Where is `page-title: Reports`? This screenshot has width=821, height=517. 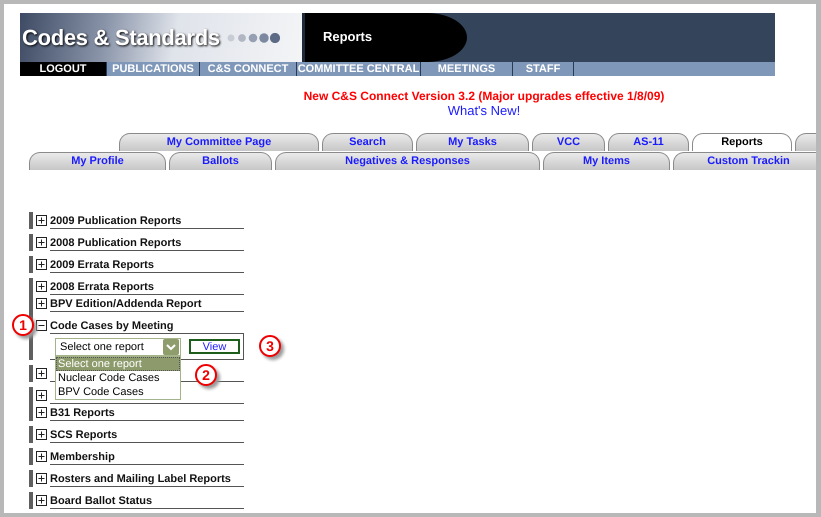 page-title: Reports is located at coordinates (347, 36).